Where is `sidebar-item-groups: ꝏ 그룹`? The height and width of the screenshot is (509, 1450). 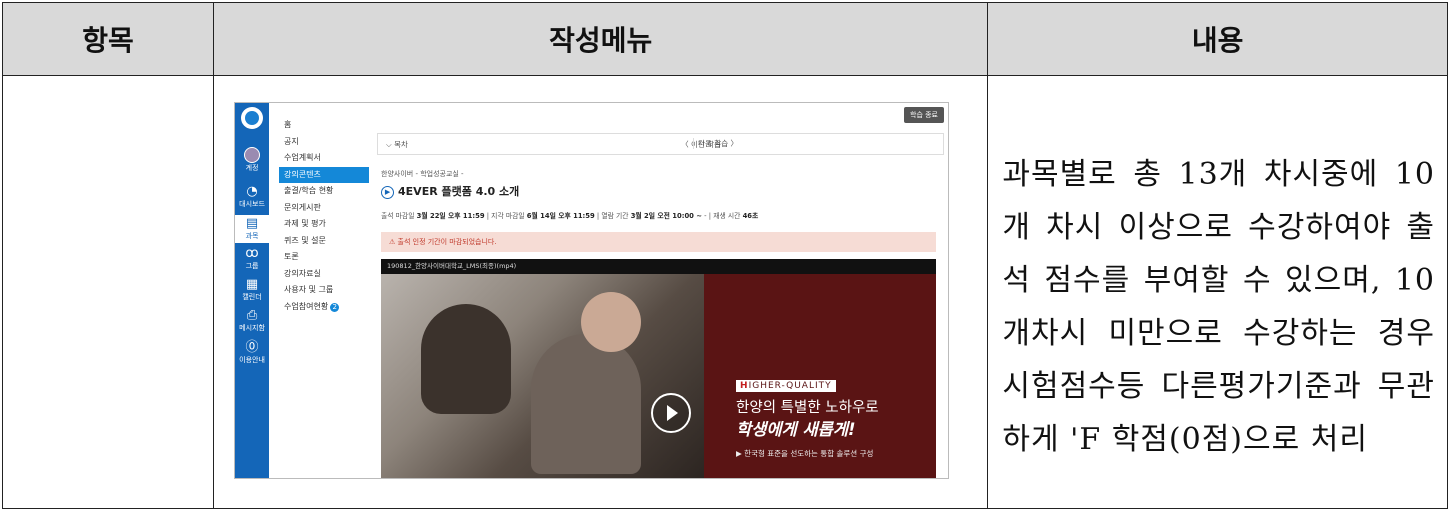
sidebar-item-groups: ꝏ 그룹 is located at coordinates (252, 259).